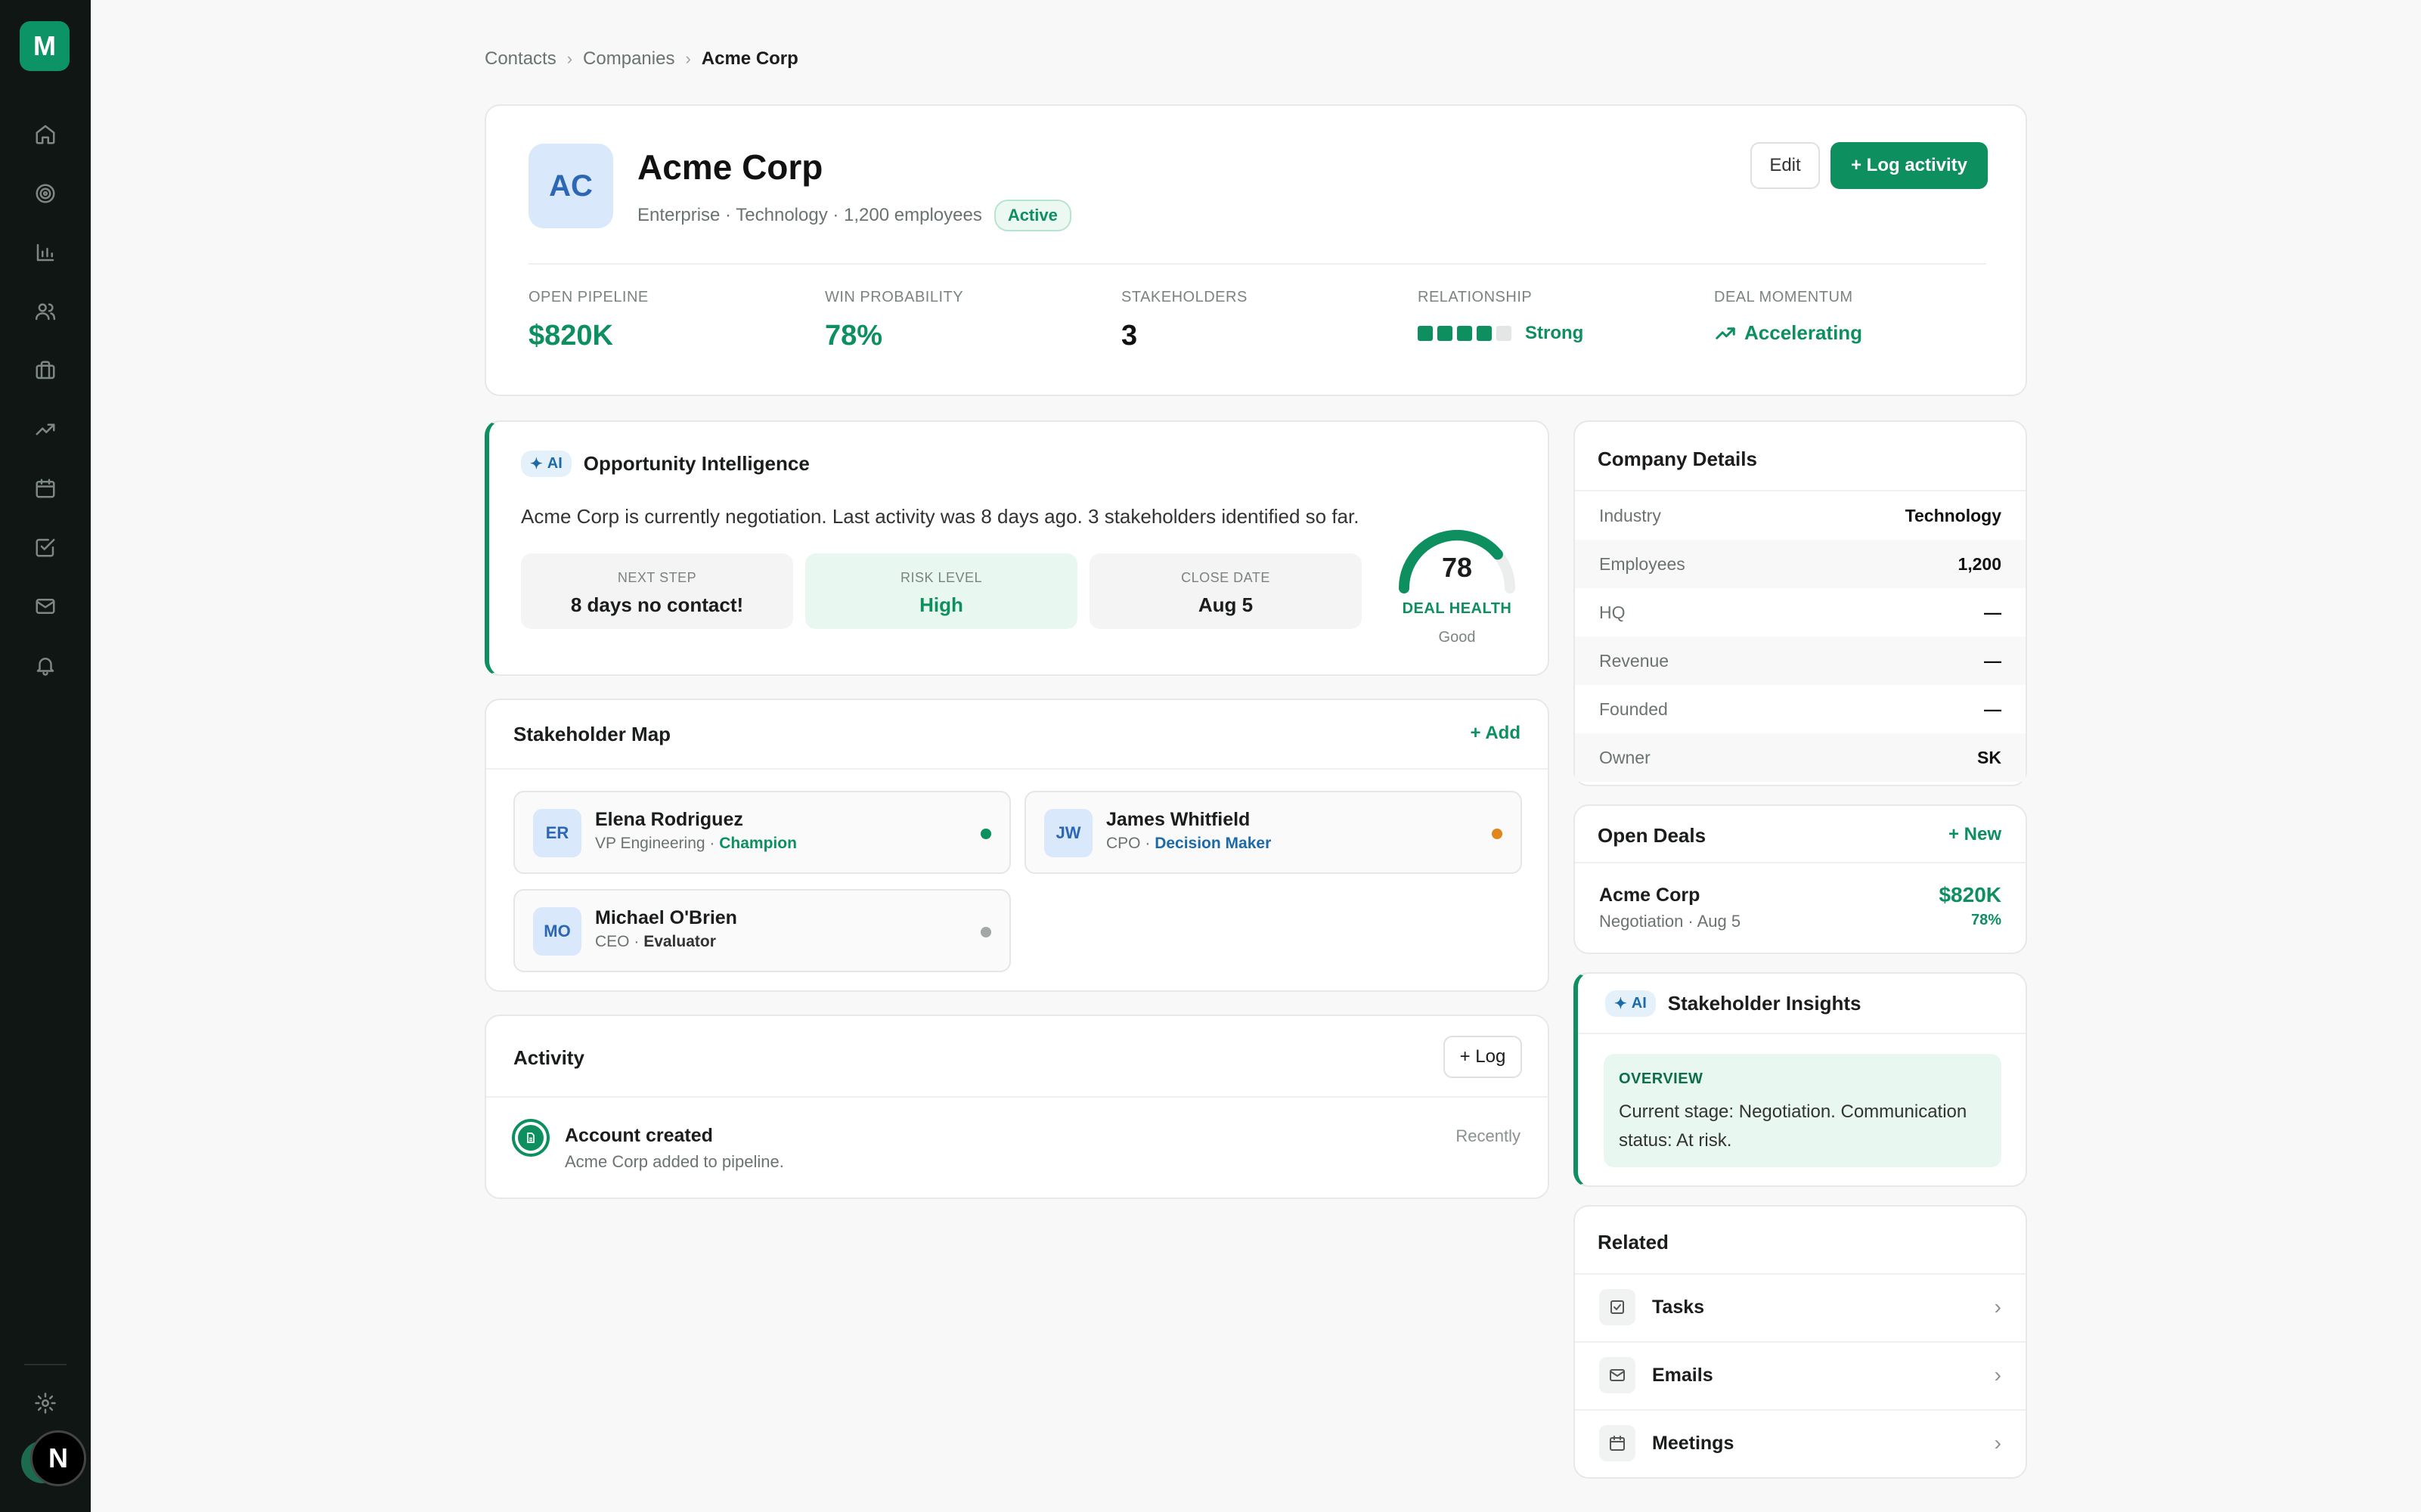 The width and height of the screenshot is (2421, 1512). I want to click on stakeholder-title: CPO, so click(1123, 844).